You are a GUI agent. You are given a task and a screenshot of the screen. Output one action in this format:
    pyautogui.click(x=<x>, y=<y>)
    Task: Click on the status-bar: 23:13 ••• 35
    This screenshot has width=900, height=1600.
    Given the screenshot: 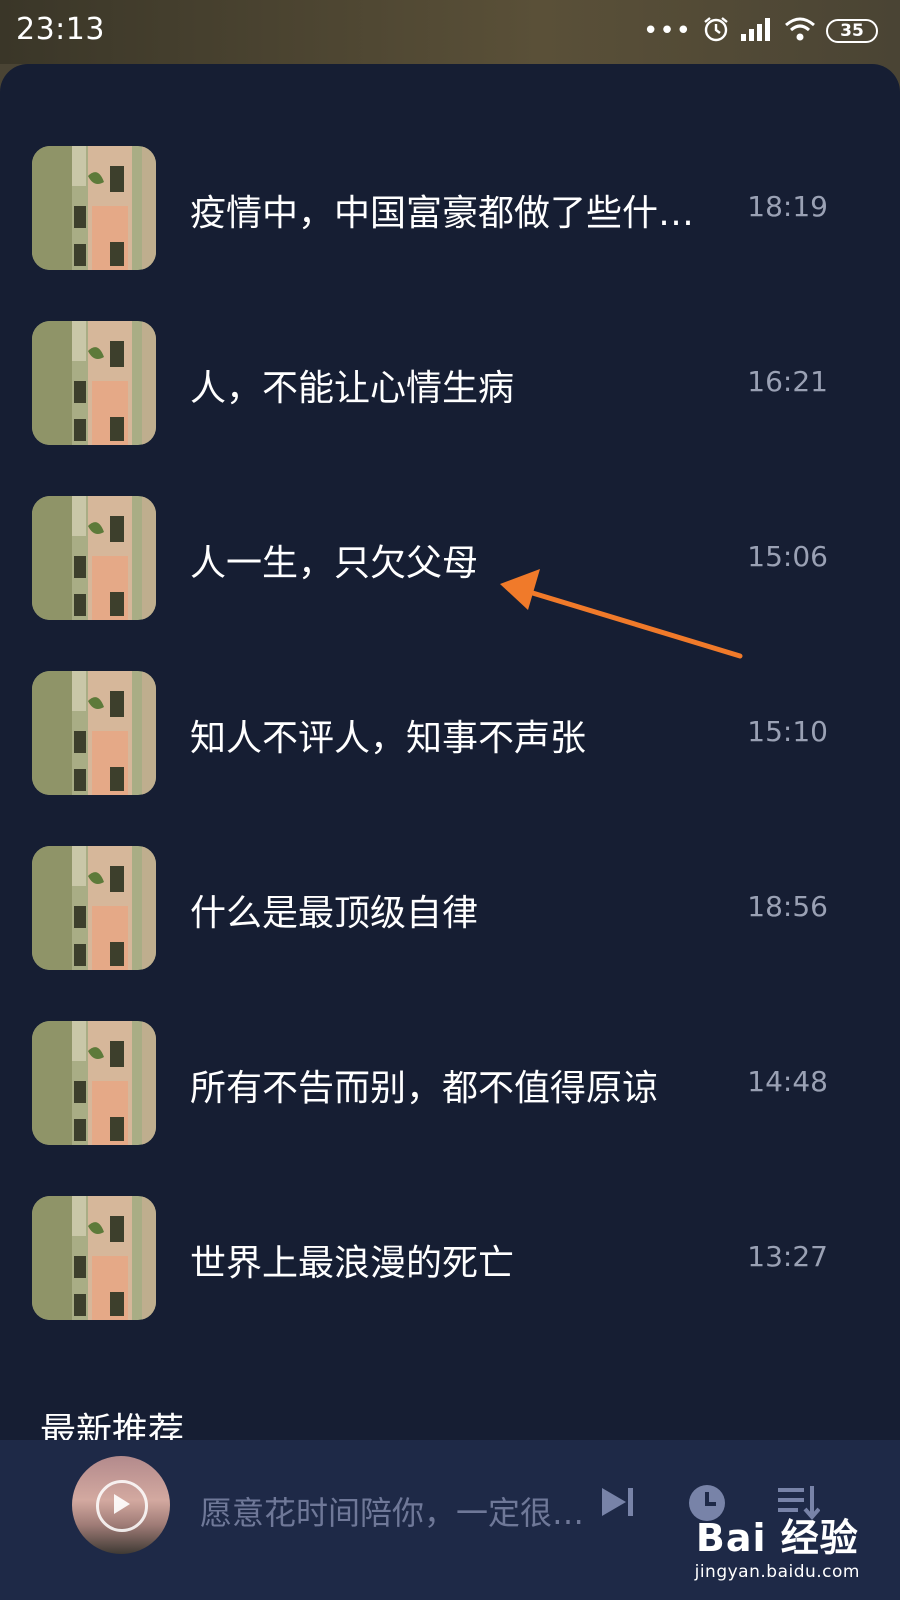 What is the action you would take?
    pyautogui.click(x=450, y=32)
    